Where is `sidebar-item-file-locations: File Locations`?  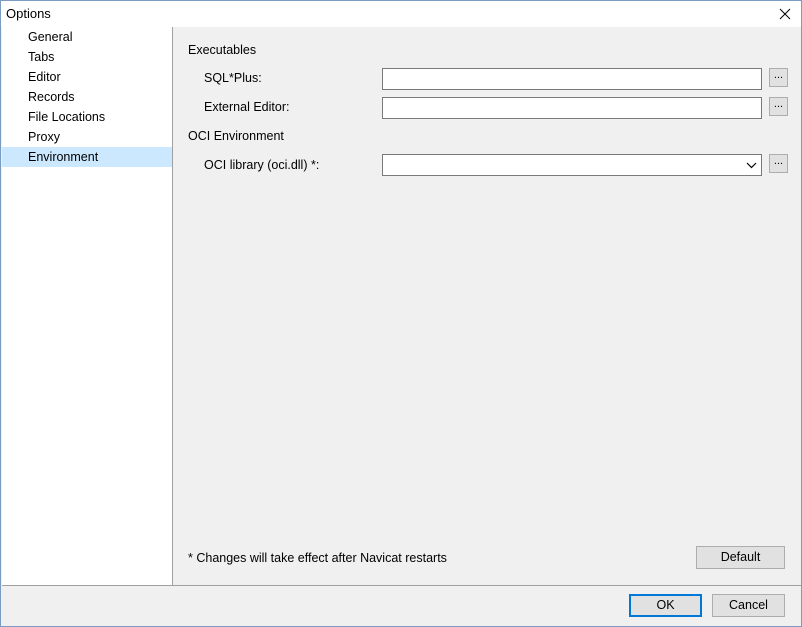 sidebar-item-file-locations: File Locations is located at coordinates (87, 117).